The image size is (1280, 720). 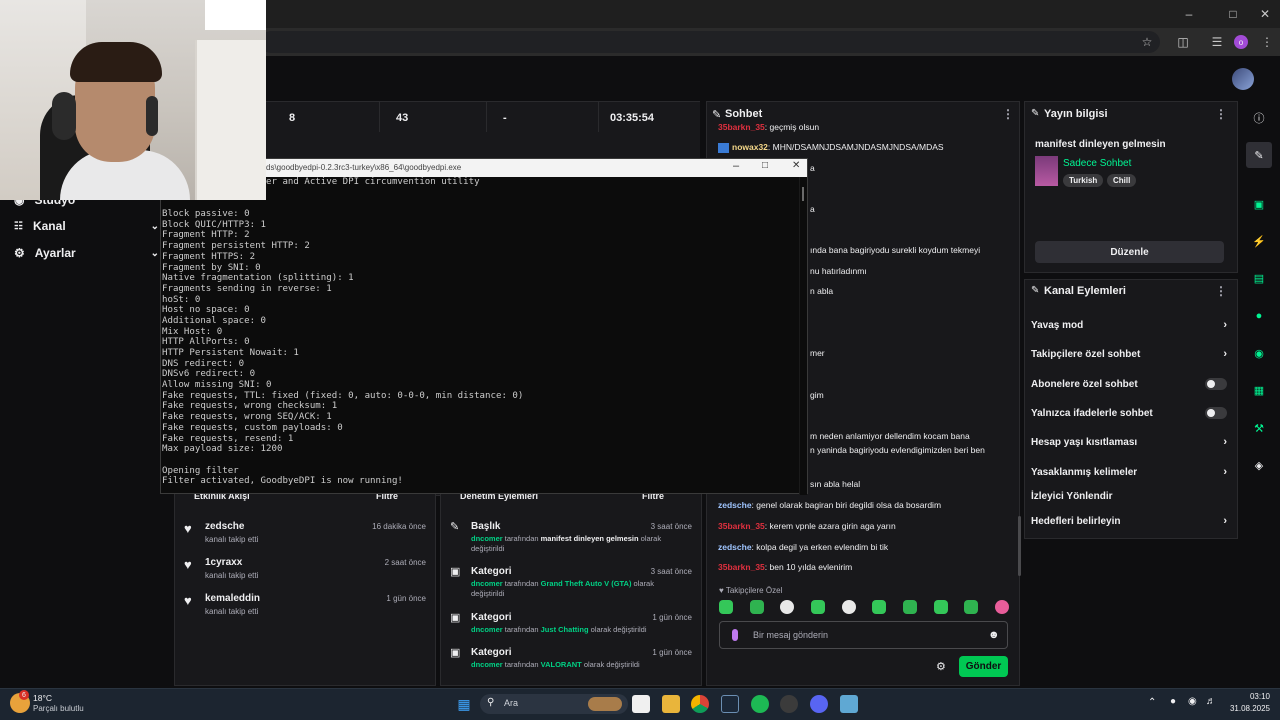 I want to click on action-slow-mode: Yavaş mod ›, so click(x=1129, y=325).